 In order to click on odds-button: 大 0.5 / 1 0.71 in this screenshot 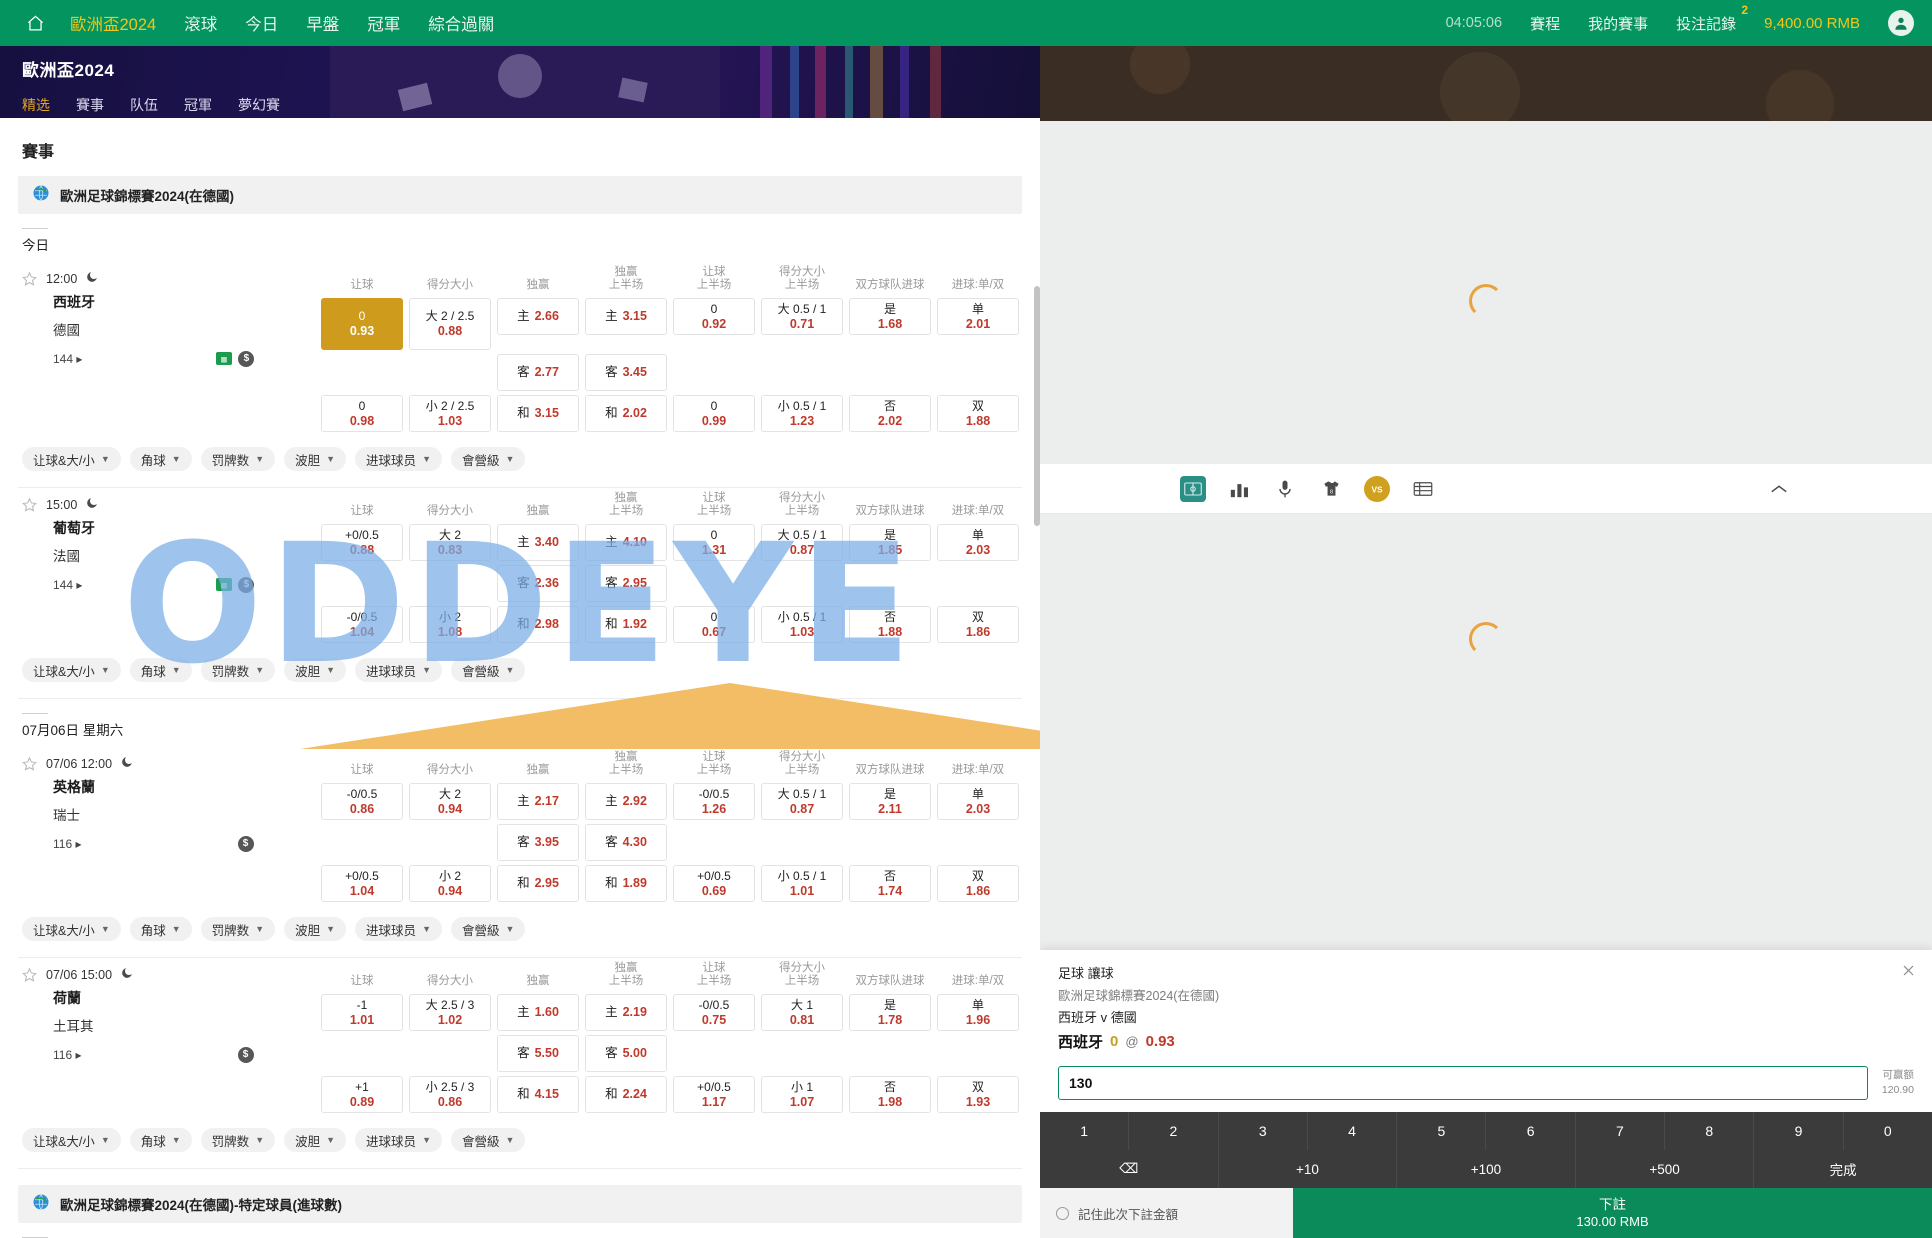, I will do `click(802, 316)`.